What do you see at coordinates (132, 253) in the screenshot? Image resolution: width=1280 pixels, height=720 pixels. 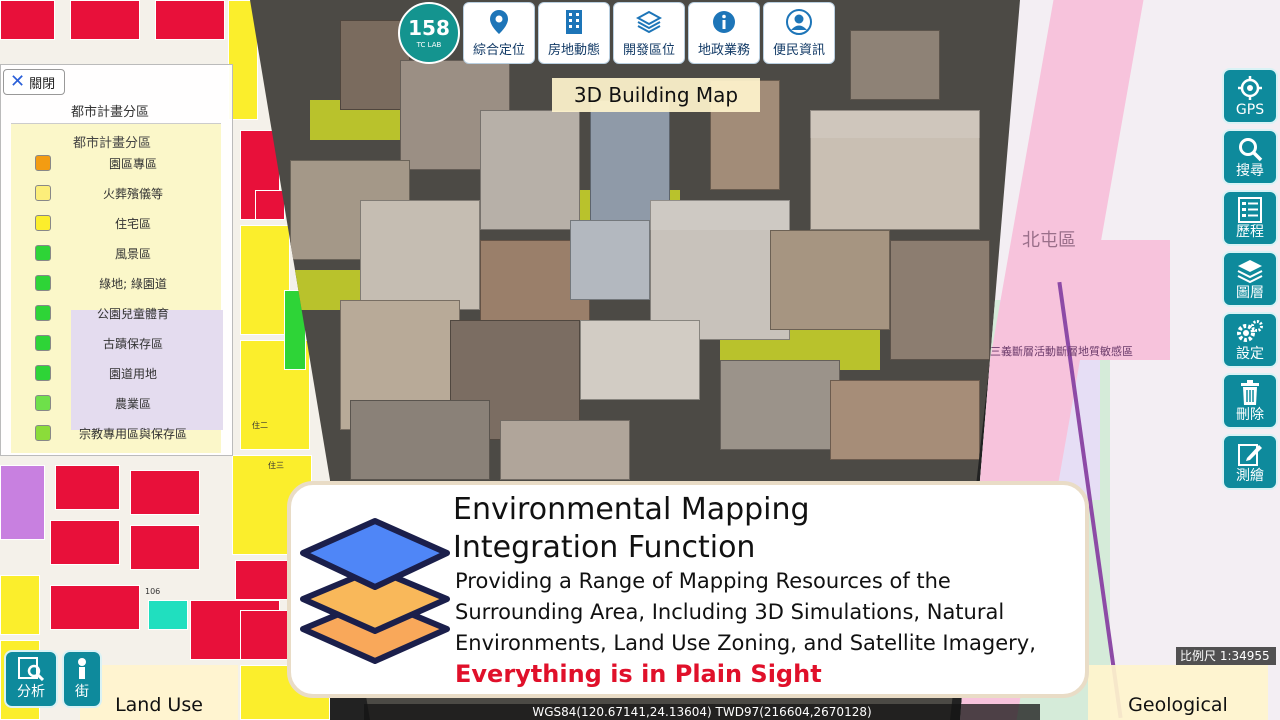 I see `legend-item-label: 風景區` at bounding box center [132, 253].